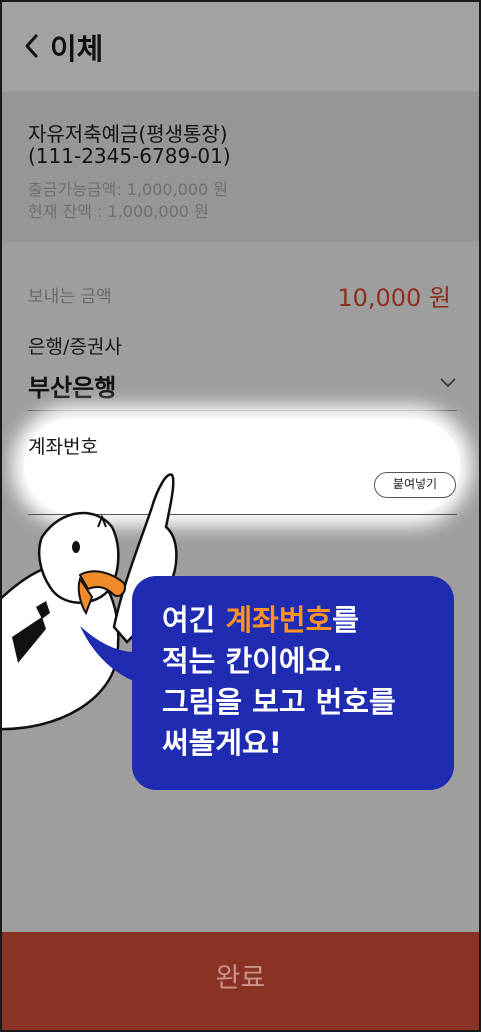 The height and width of the screenshot is (1032, 481). I want to click on done-button: 완료, so click(240, 981).